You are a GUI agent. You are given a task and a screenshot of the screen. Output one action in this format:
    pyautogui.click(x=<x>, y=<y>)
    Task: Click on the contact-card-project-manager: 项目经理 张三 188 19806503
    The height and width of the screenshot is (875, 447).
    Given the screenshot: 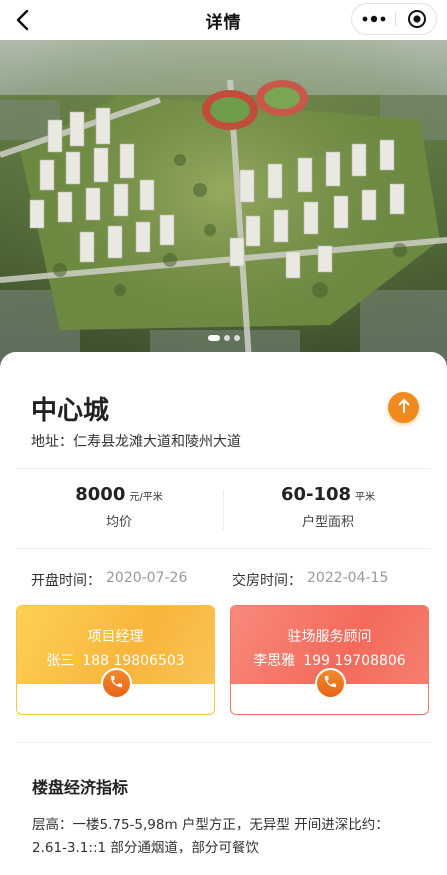 What is the action you would take?
    pyautogui.click(x=115, y=660)
    